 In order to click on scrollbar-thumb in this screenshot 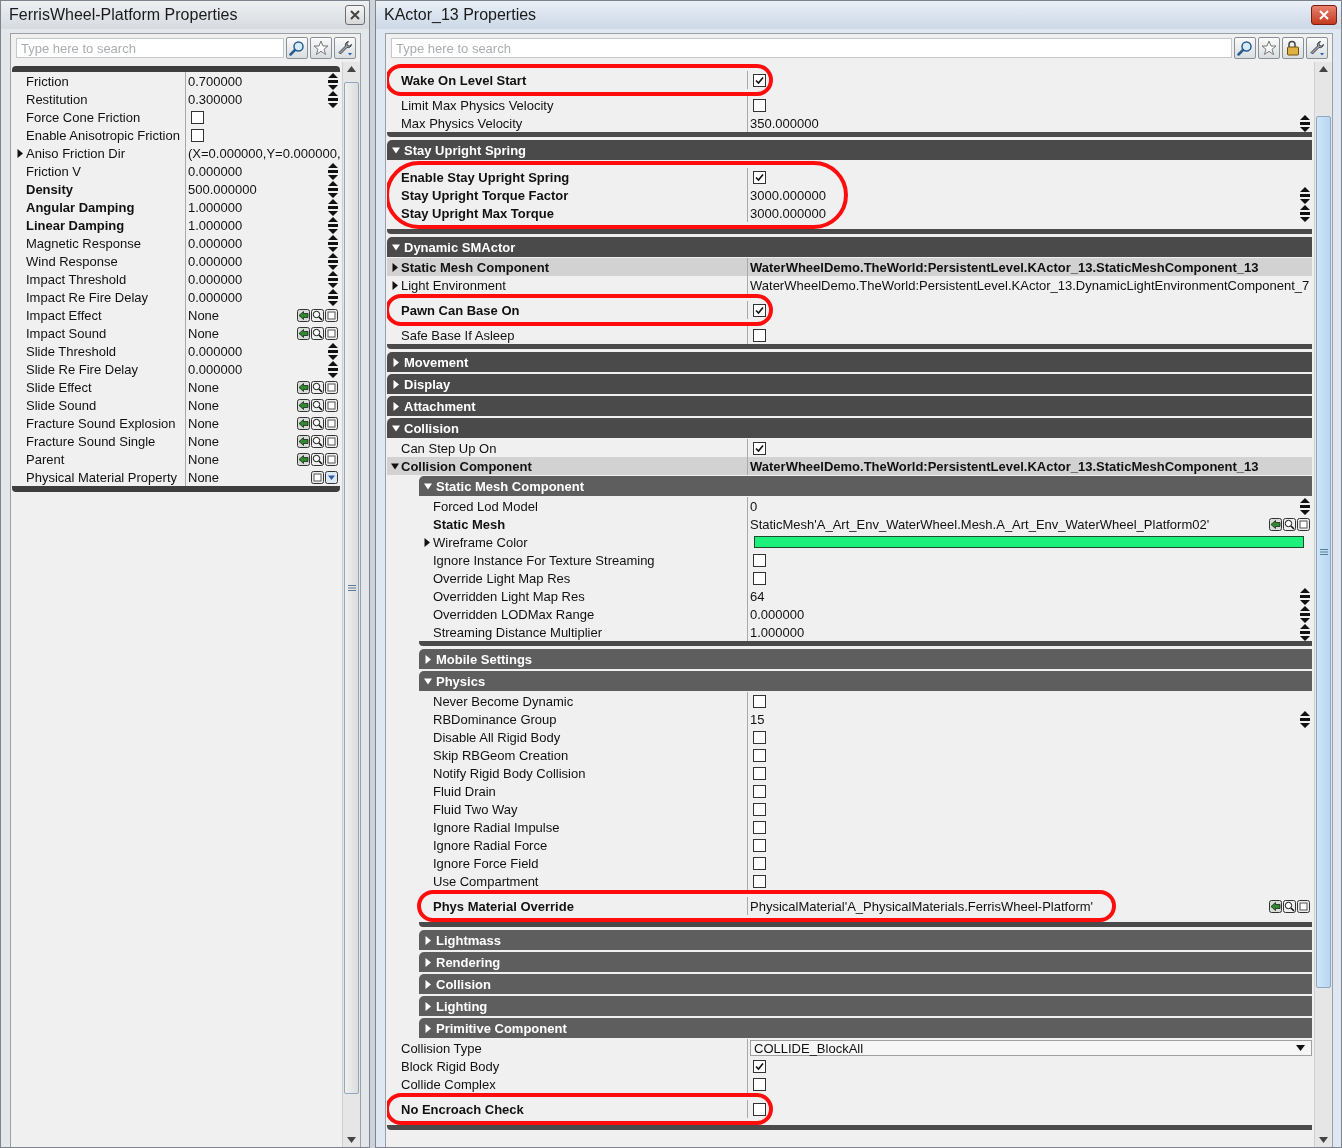, I will do `click(1323, 552)`.